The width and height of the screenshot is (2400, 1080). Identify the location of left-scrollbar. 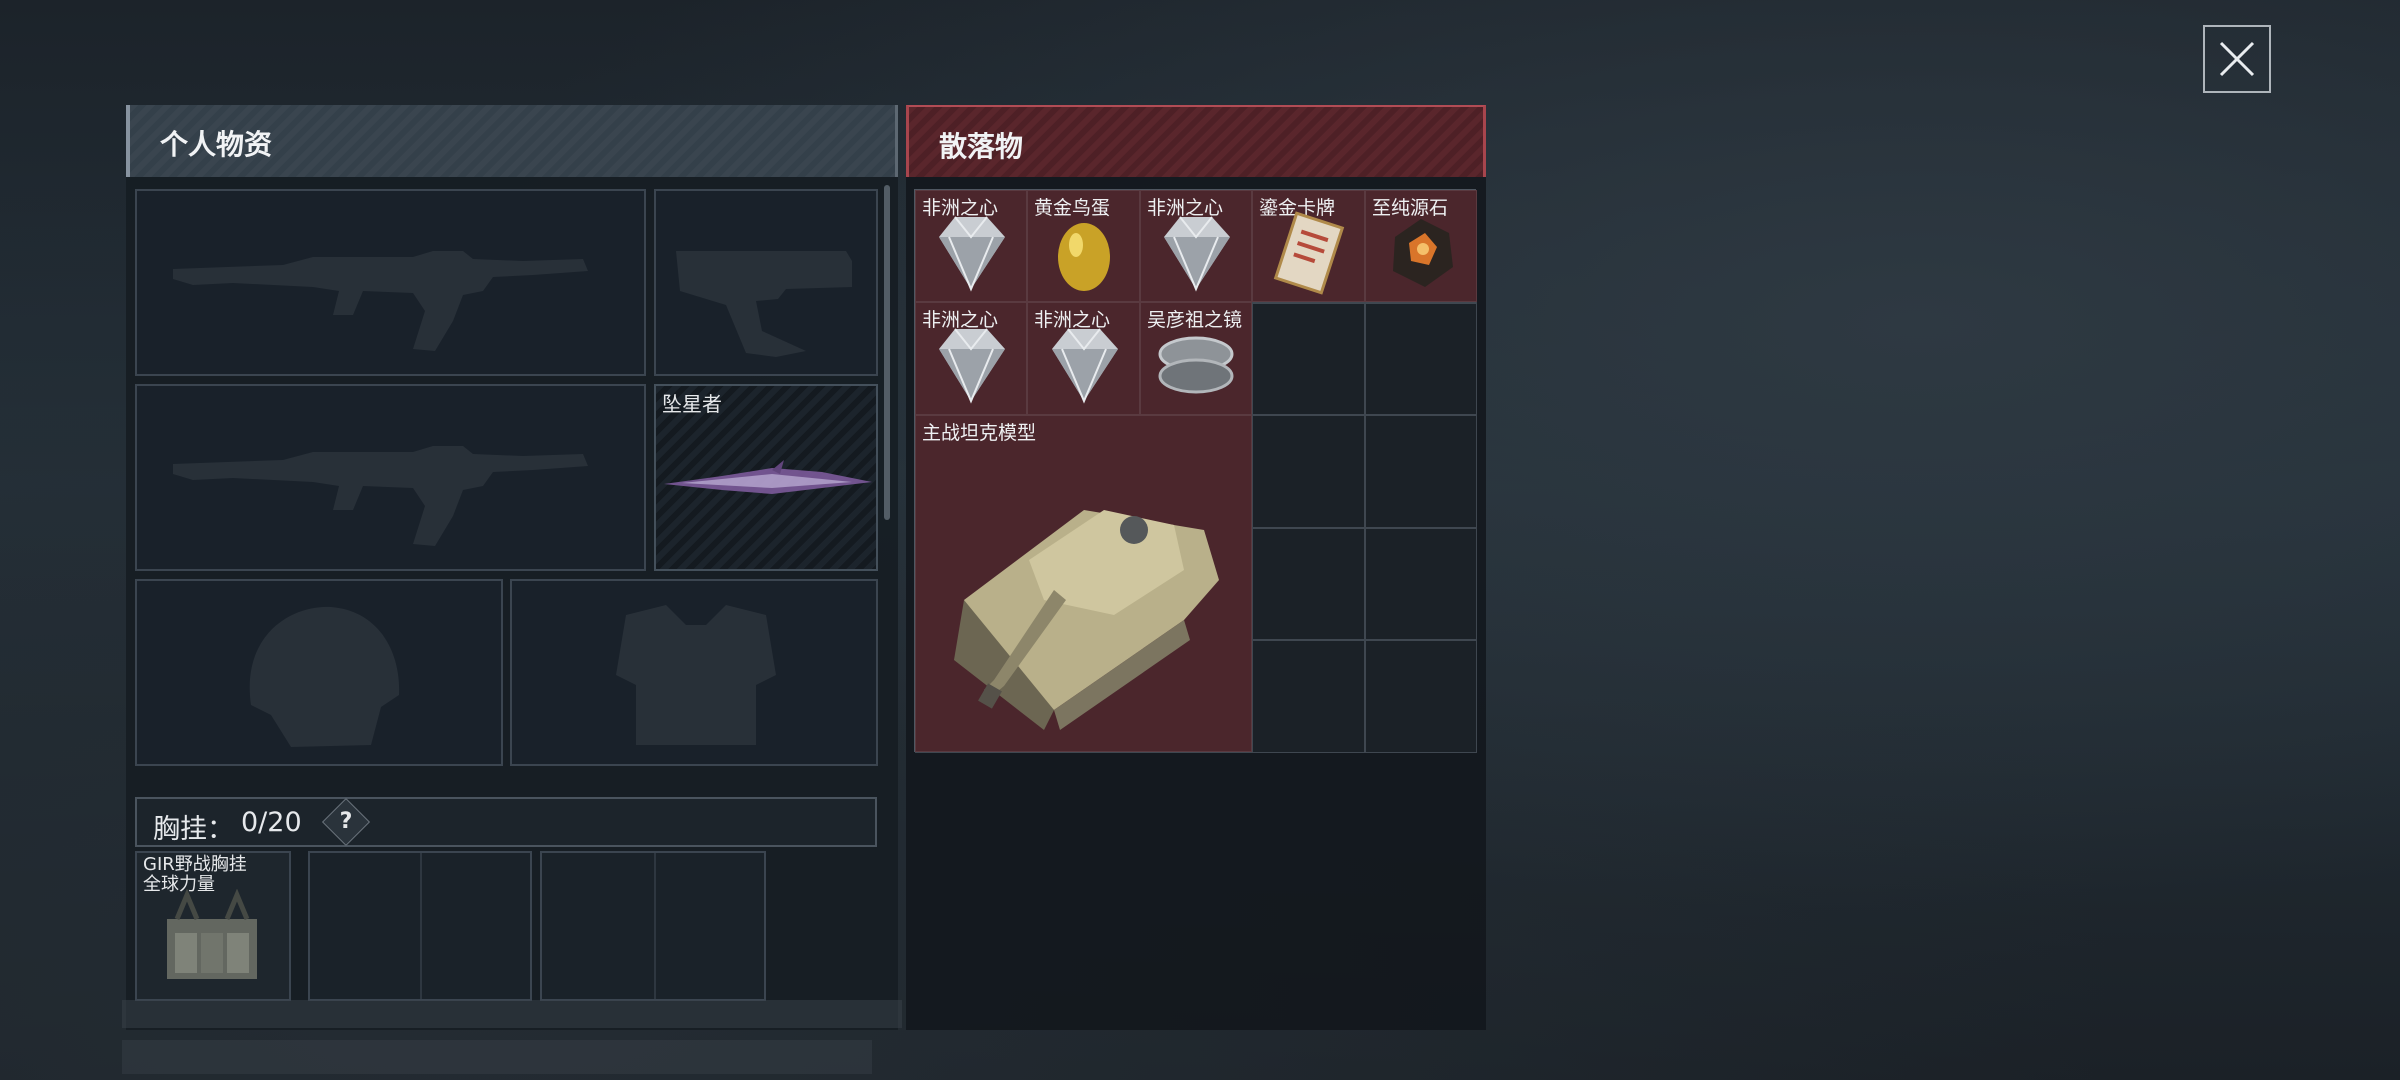
(887, 352).